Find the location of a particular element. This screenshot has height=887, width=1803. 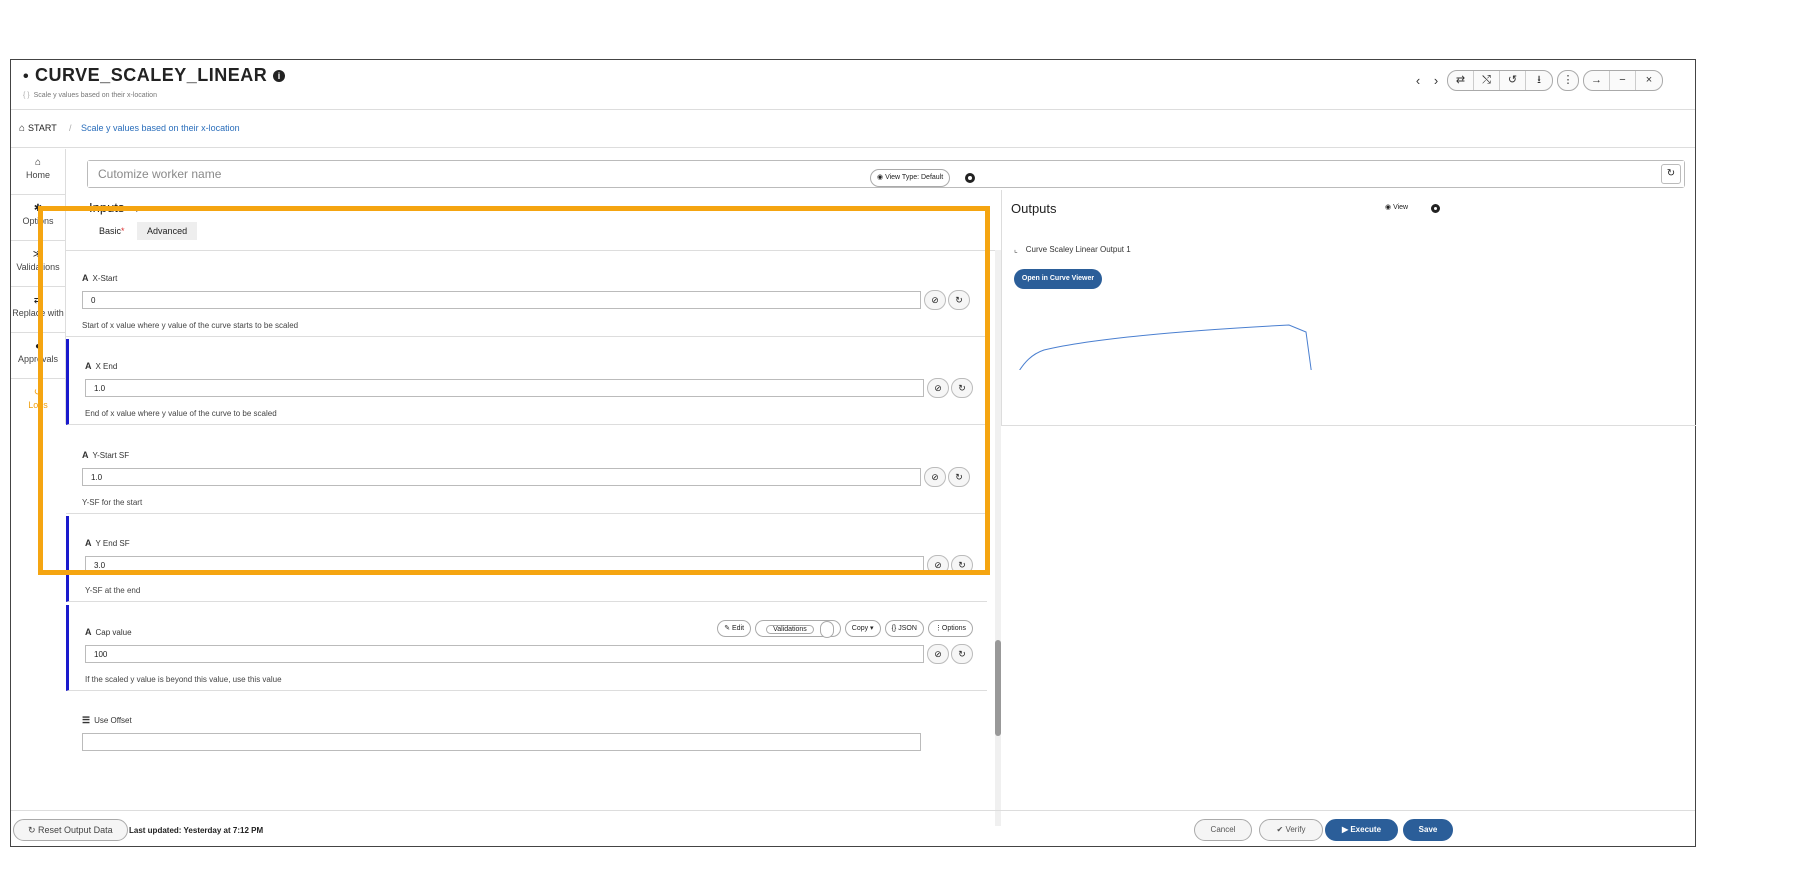

view-type-button: ◉ View Type: Default is located at coordinates (910, 178).